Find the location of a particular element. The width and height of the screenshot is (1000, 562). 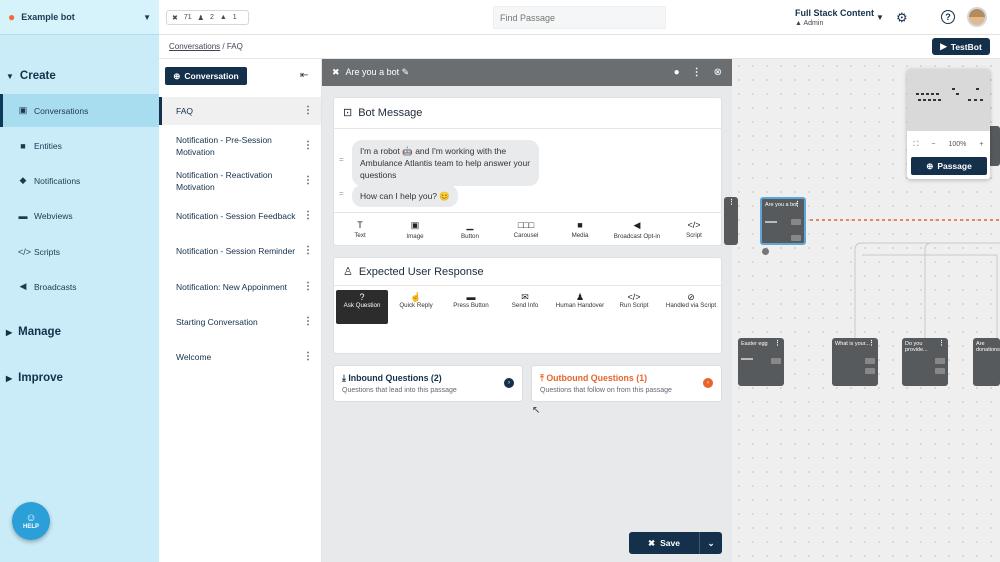

sidebar-item-scripts: </> Scripts is located at coordinates (79, 251).